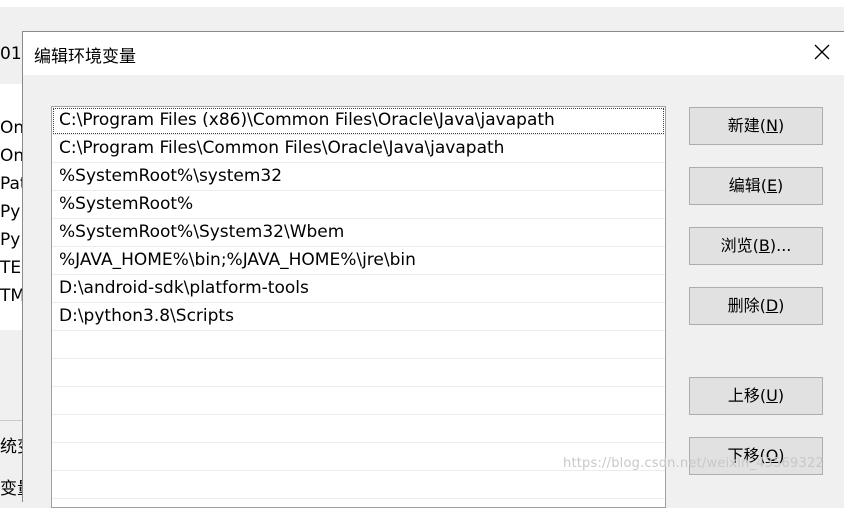 The width and height of the screenshot is (844, 508). What do you see at coordinates (756, 186) in the screenshot?
I see `edit-button: 编辑(E)` at bounding box center [756, 186].